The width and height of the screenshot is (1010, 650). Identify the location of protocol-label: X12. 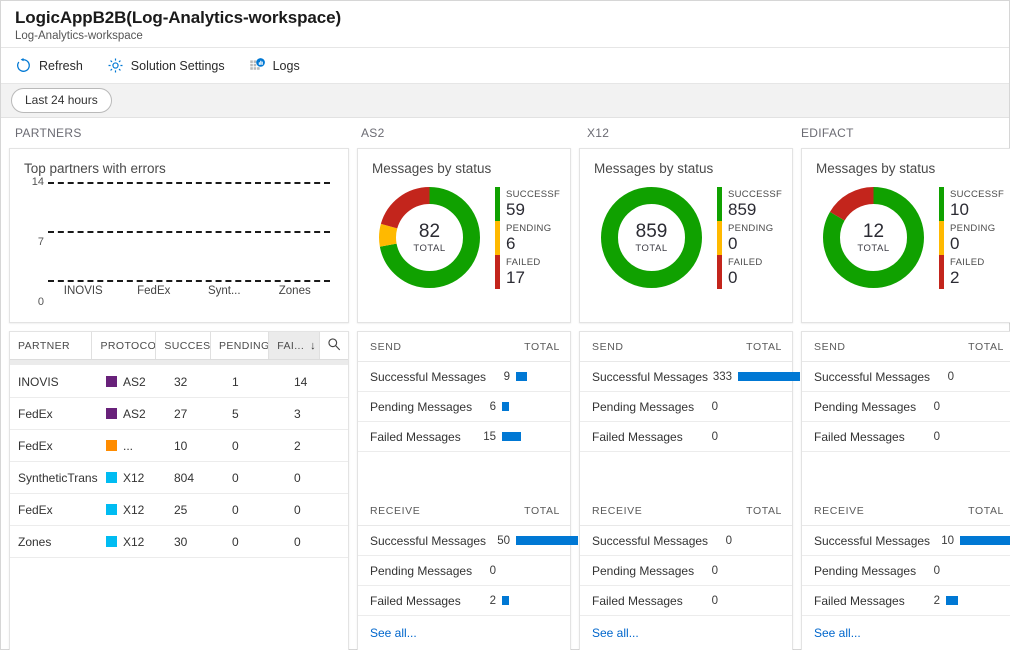
(134, 509).